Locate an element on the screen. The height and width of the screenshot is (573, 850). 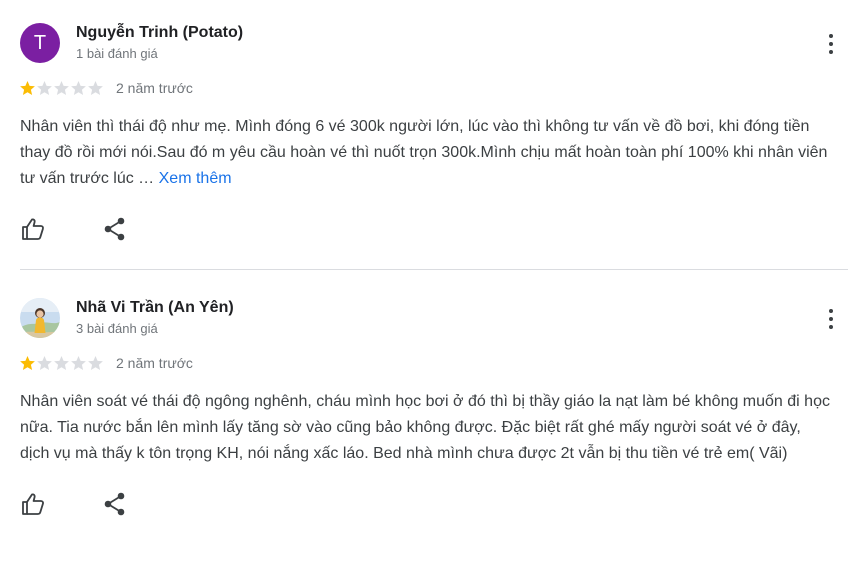
reviewer-review-count: 1 bài đánh giá is located at coordinates (117, 53).